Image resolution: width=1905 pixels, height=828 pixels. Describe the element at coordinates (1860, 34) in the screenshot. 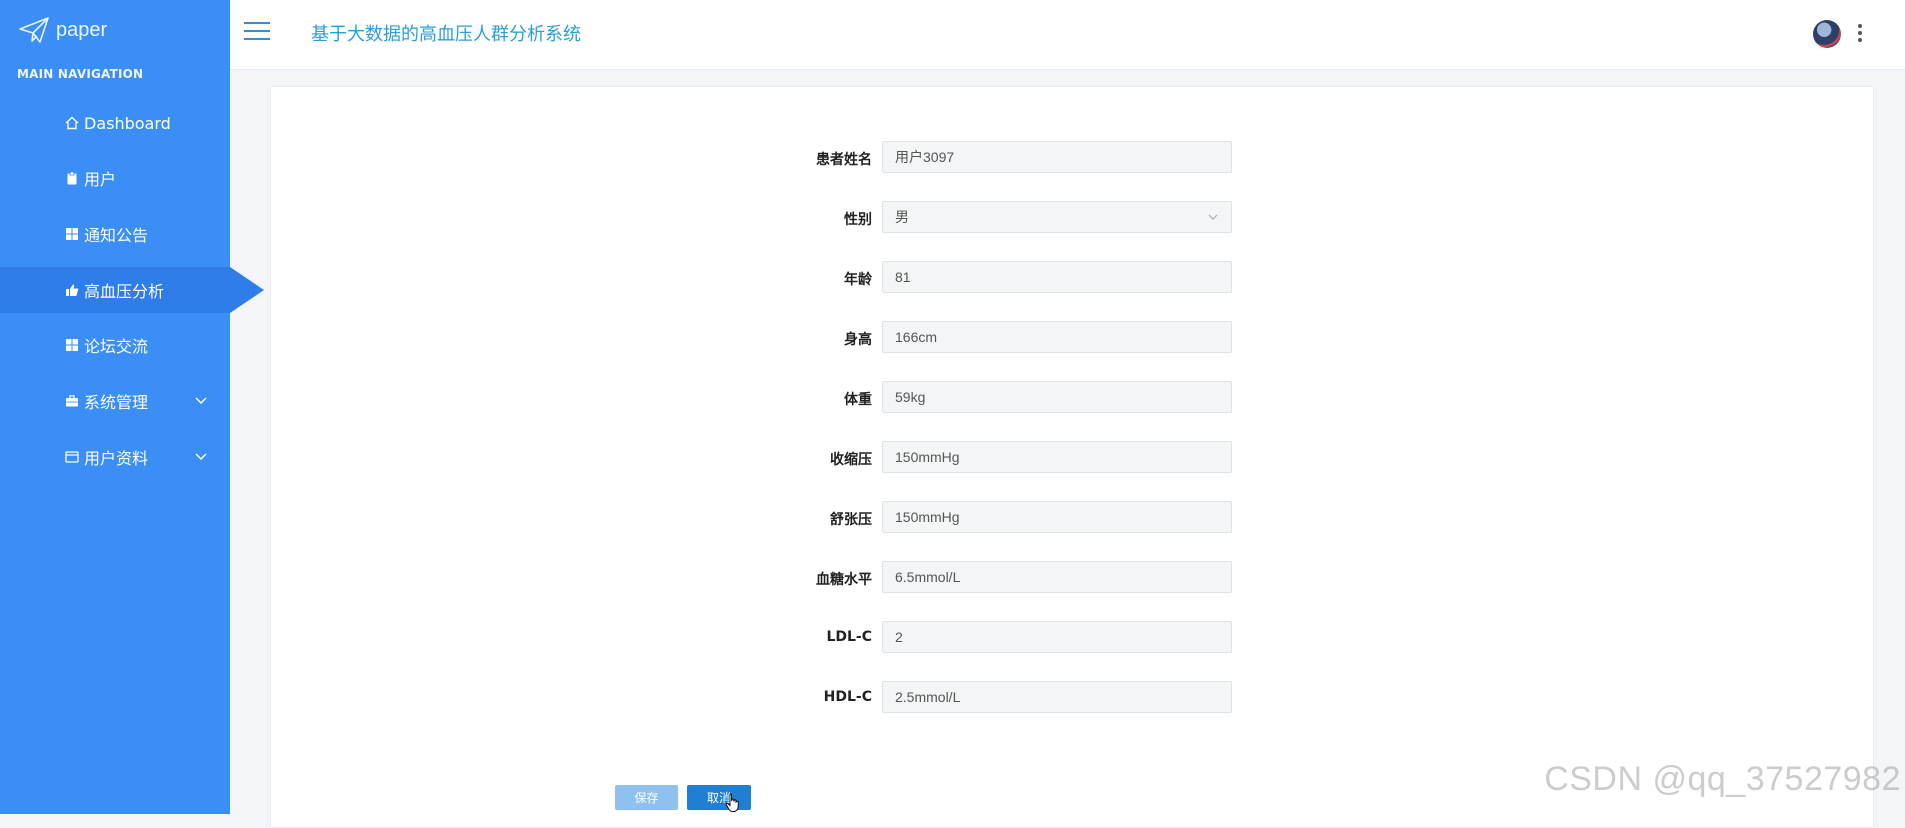

I see `more-options-icon` at that location.